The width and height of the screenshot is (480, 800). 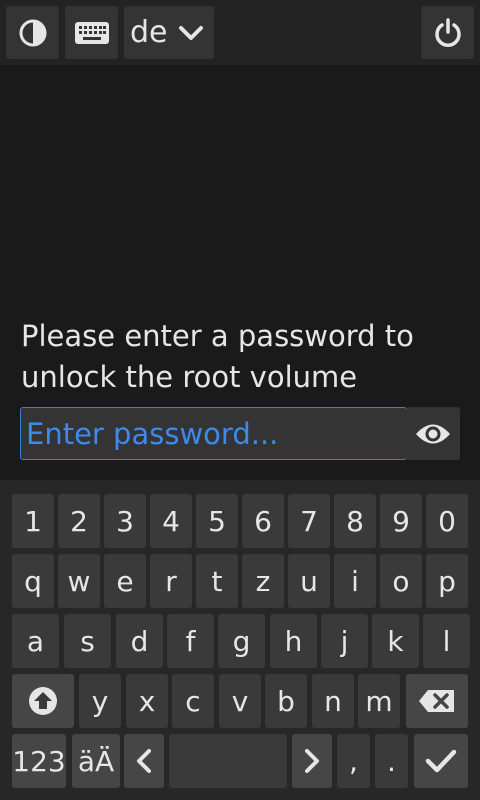 I want to click on shift-key, so click(x=43, y=701).